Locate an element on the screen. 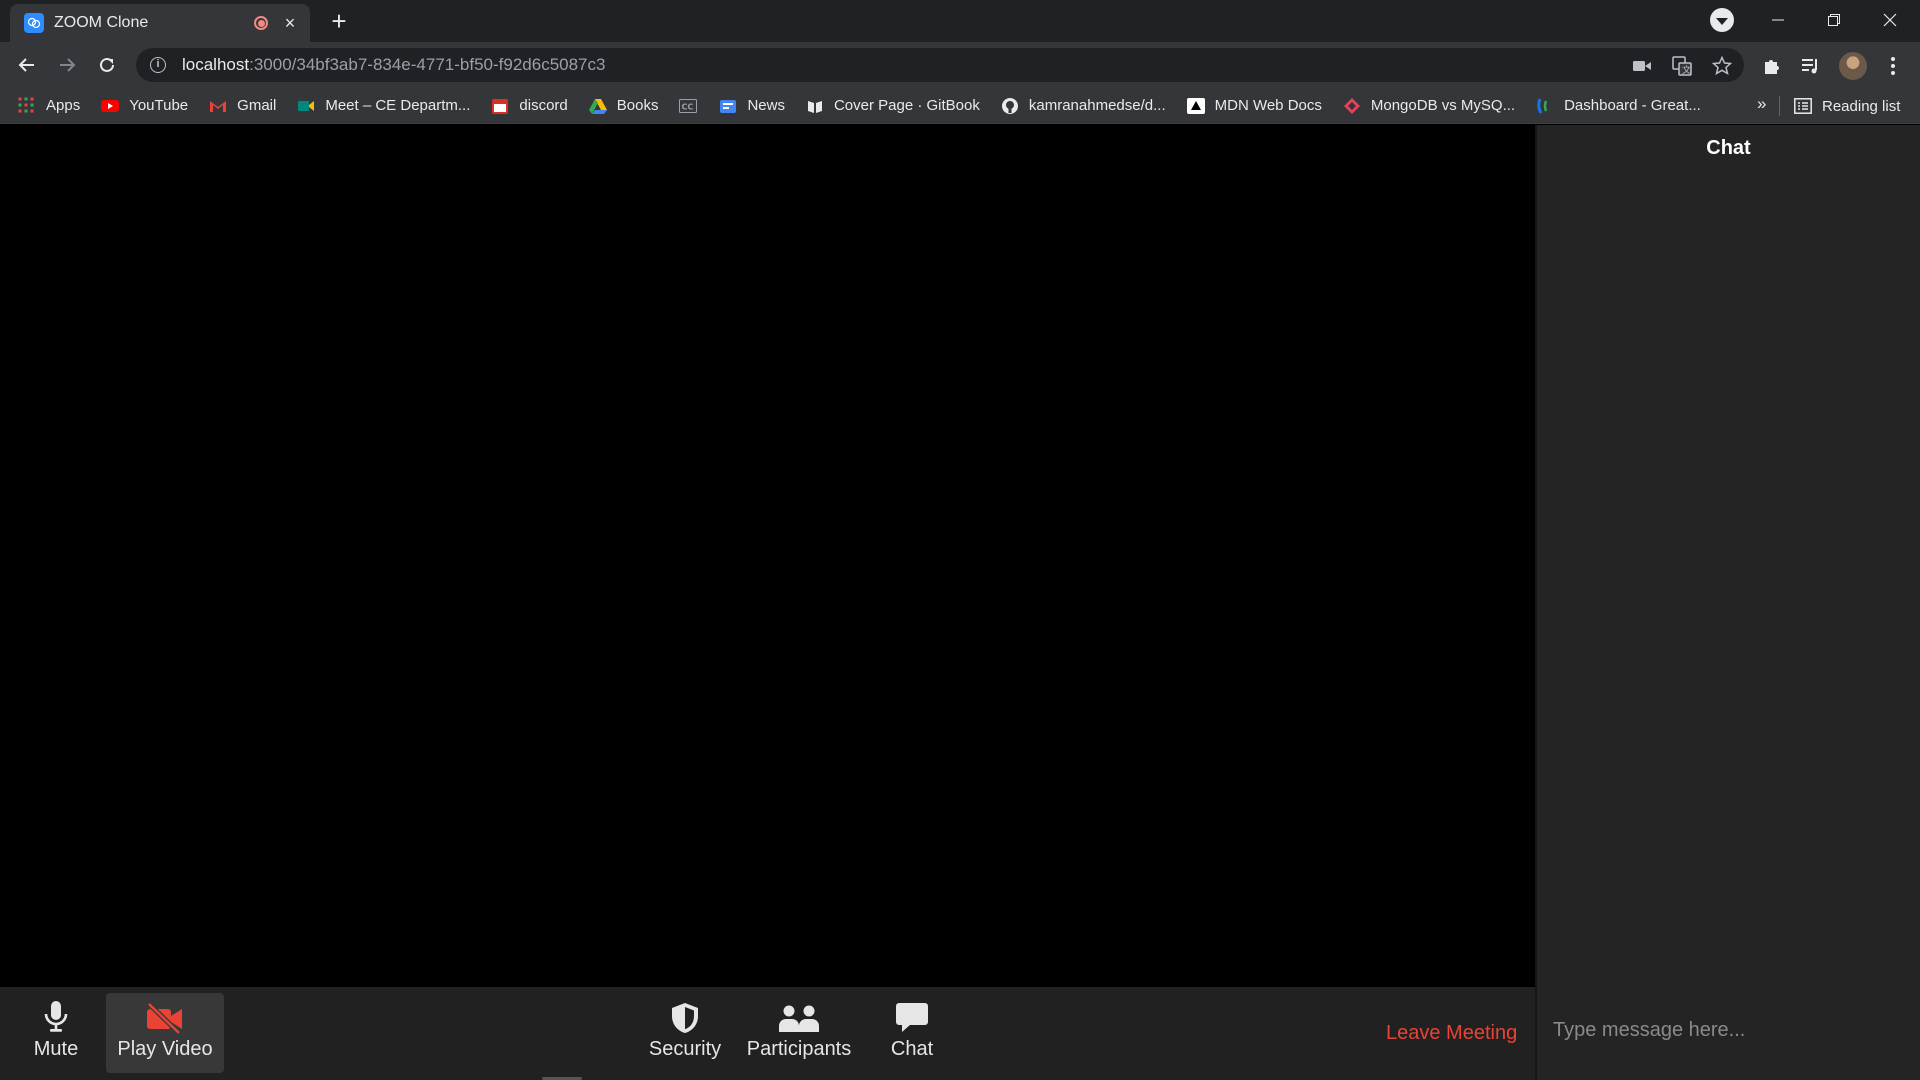  new-tab-button: + is located at coordinates (339, 21).